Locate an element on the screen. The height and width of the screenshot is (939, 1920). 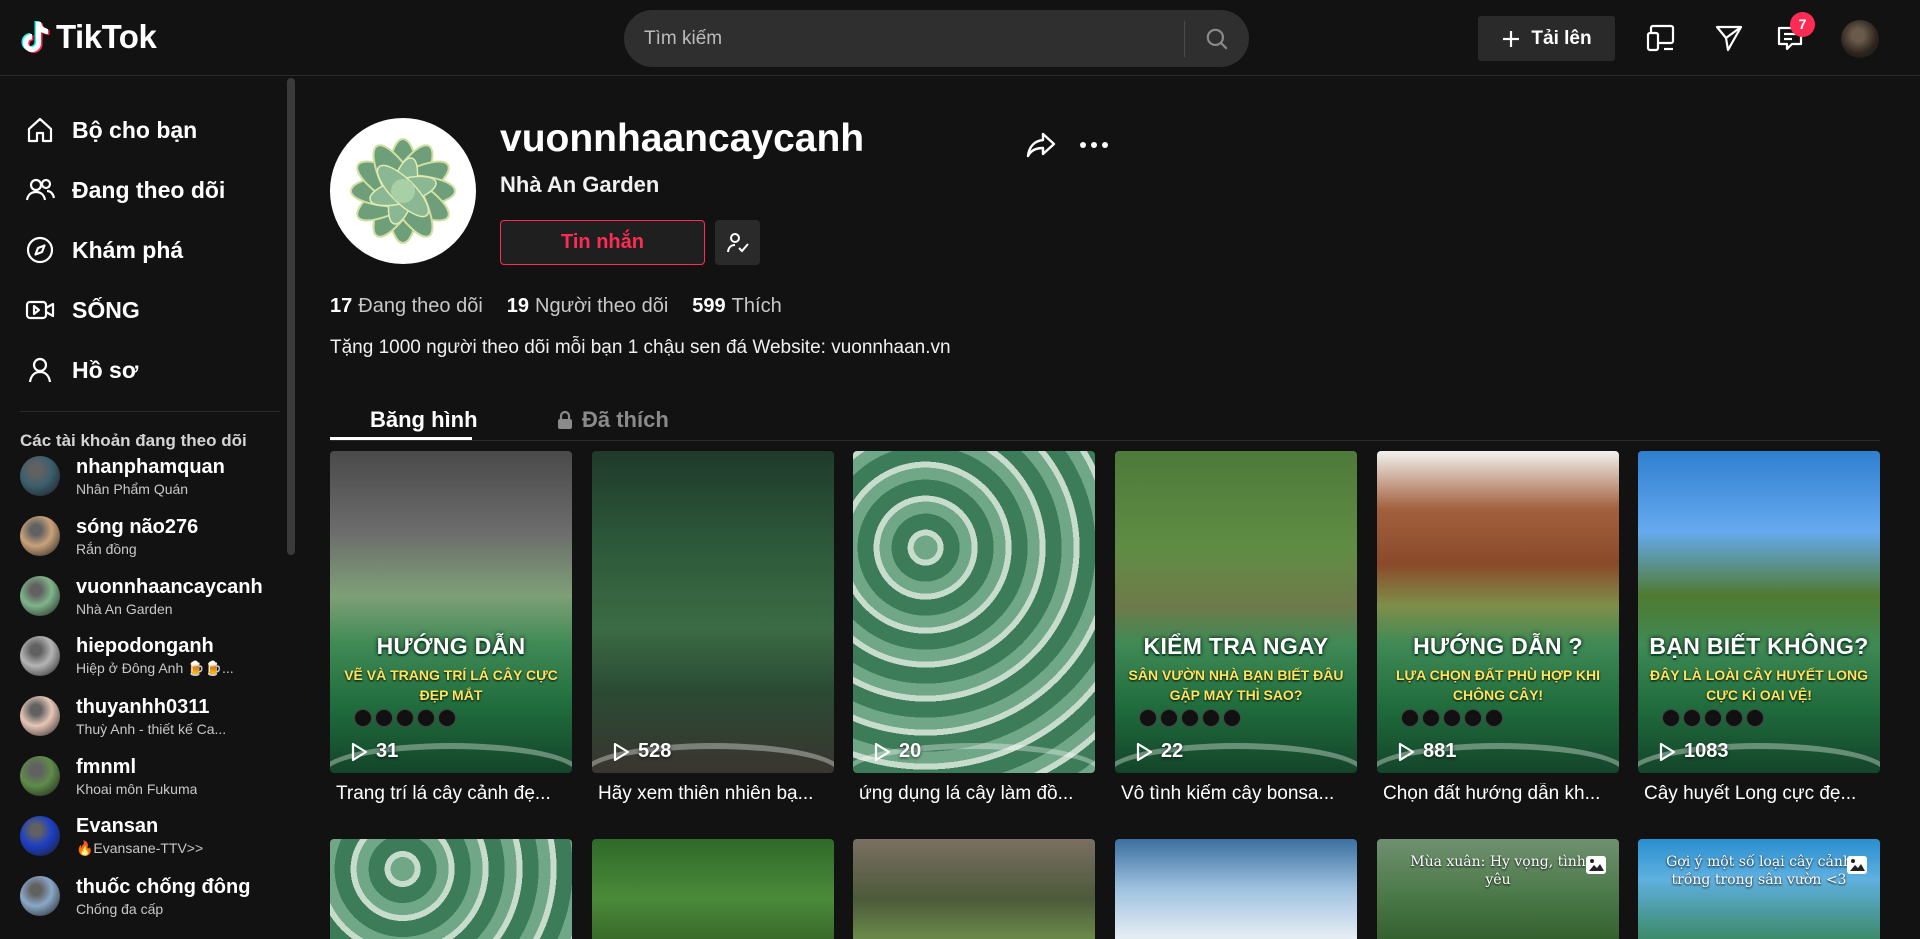
devices-button is located at coordinates (1661, 38).